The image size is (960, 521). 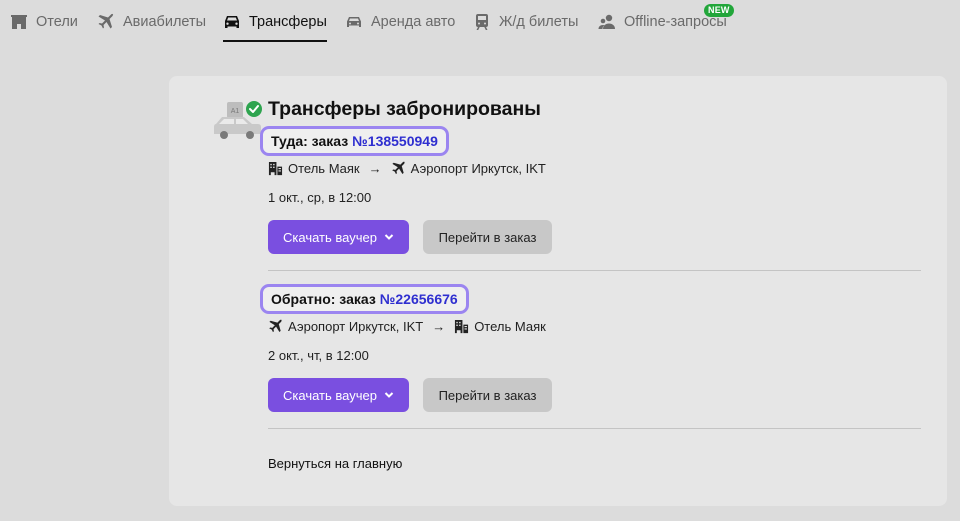 What do you see at coordinates (404, 109) in the screenshot?
I see `page-title: Трансферы забронированы` at bounding box center [404, 109].